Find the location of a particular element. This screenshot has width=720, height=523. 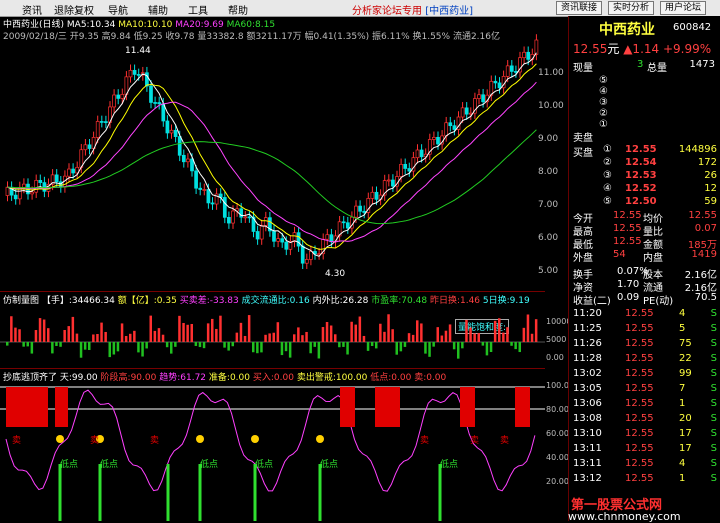

price-tick: 10.00 is located at coordinates (551, 106).